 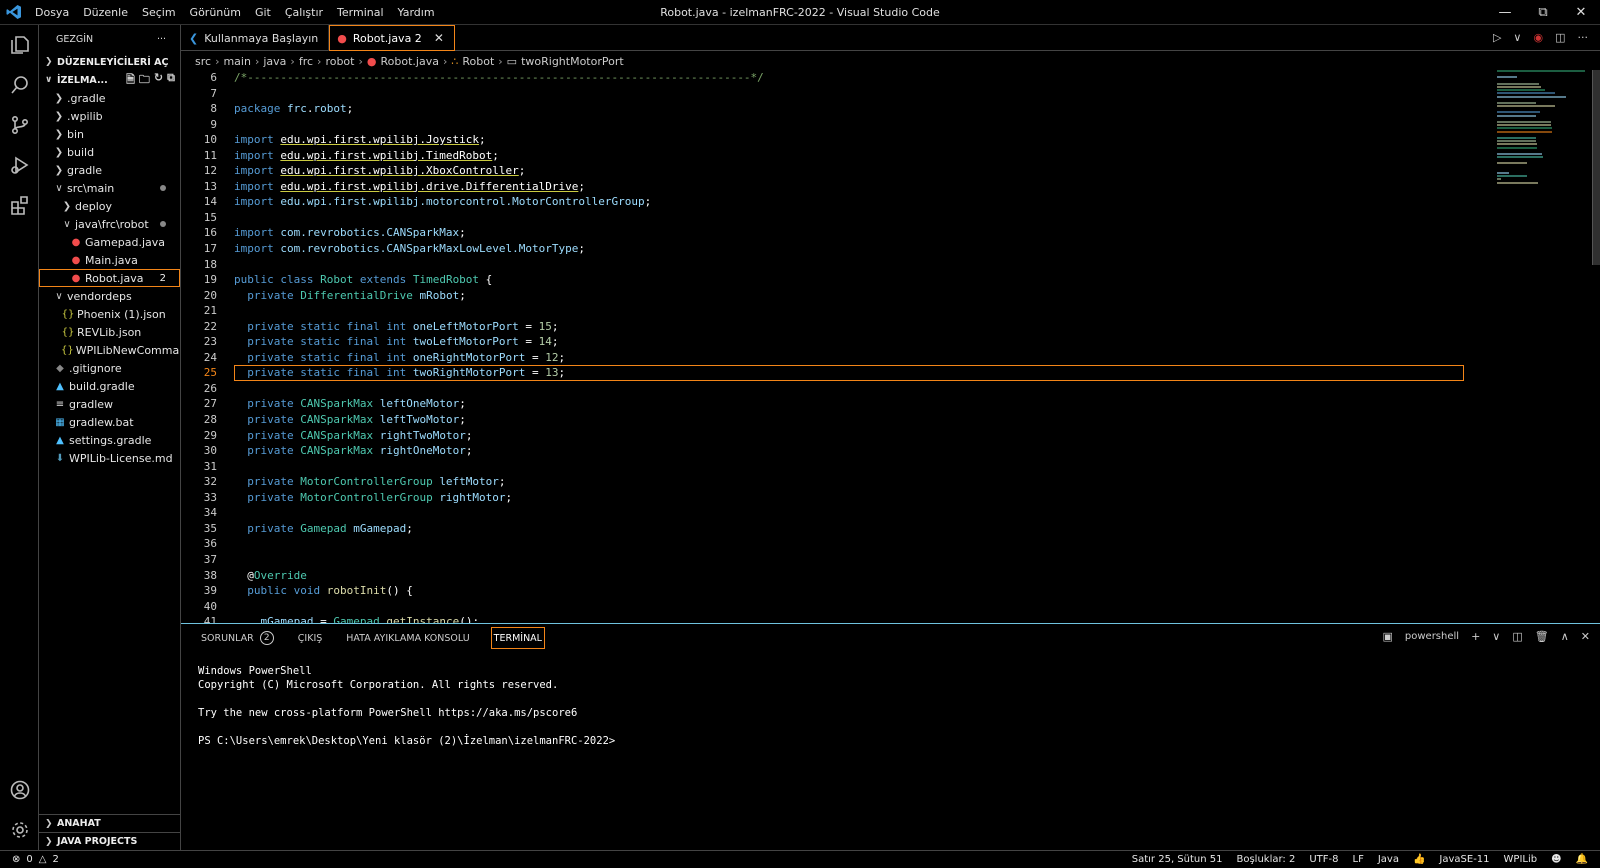 I want to click on menu-item: Seçim, so click(x=159, y=12).